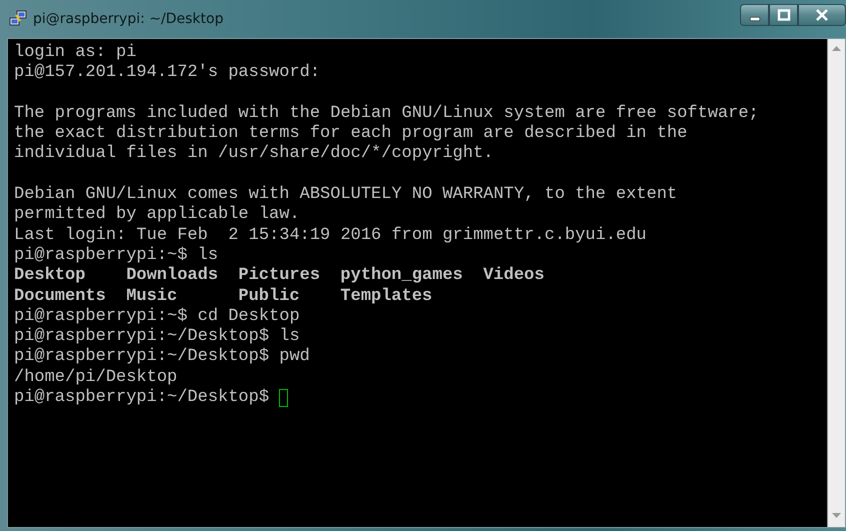  I want to click on directory-name: Templates, so click(387, 296).